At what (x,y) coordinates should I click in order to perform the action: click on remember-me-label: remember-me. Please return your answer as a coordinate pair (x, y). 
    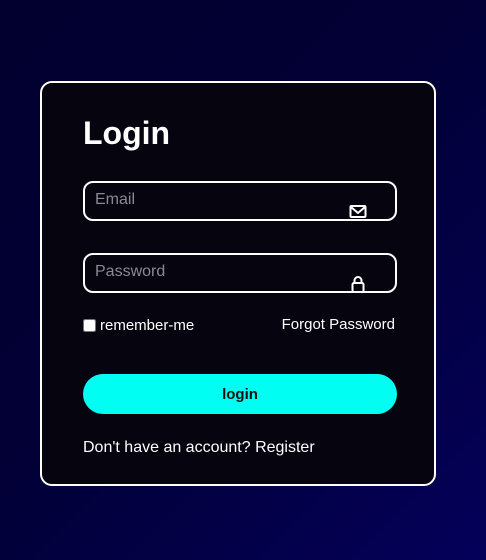
    Looking at the image, I should click on (147, 325).